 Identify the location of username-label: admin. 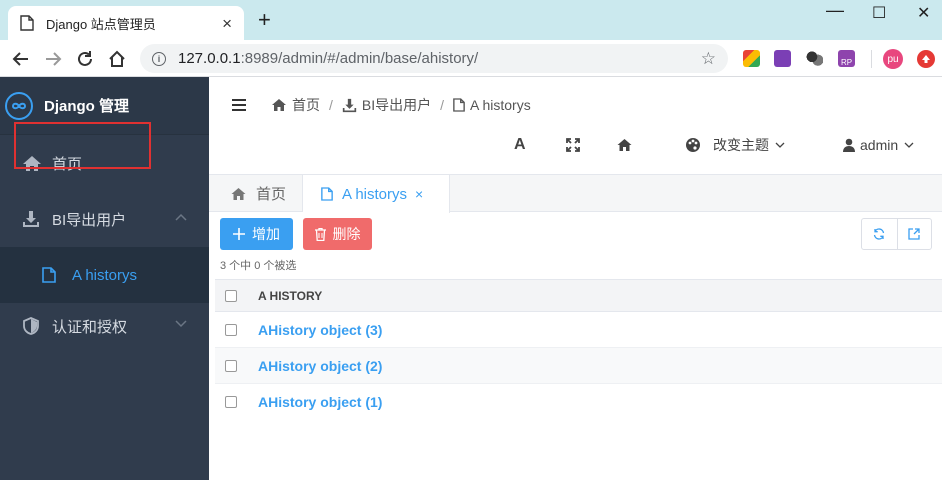
(879, 145).